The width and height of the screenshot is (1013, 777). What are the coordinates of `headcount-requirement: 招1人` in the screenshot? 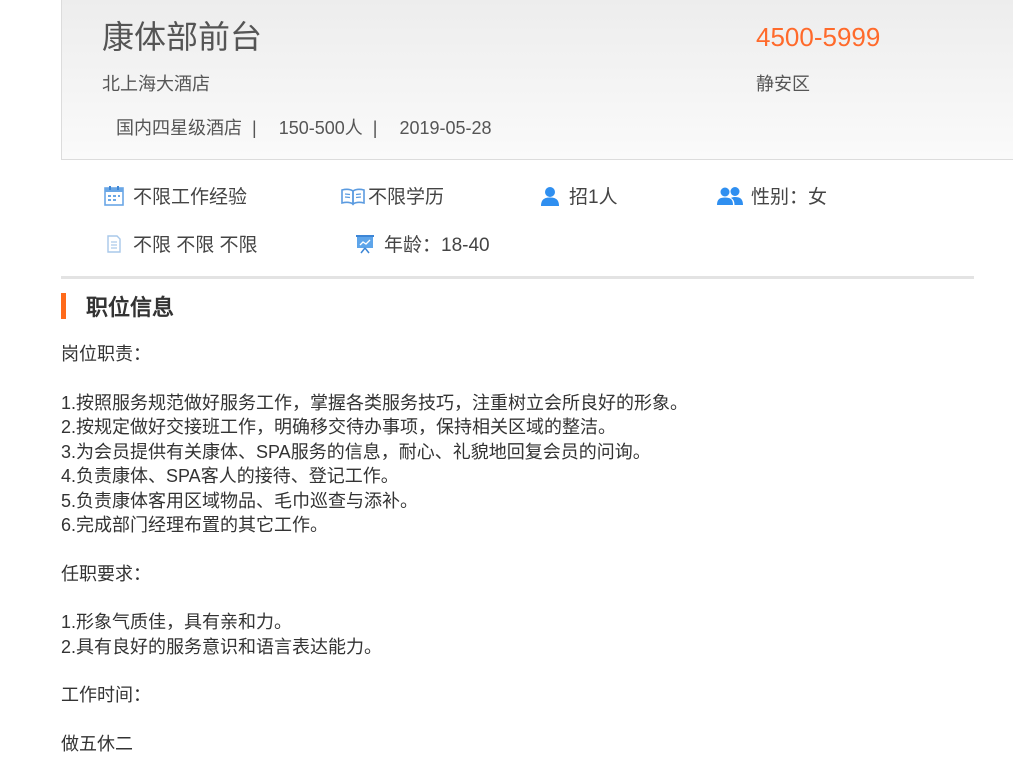 It's located at (577, 195).